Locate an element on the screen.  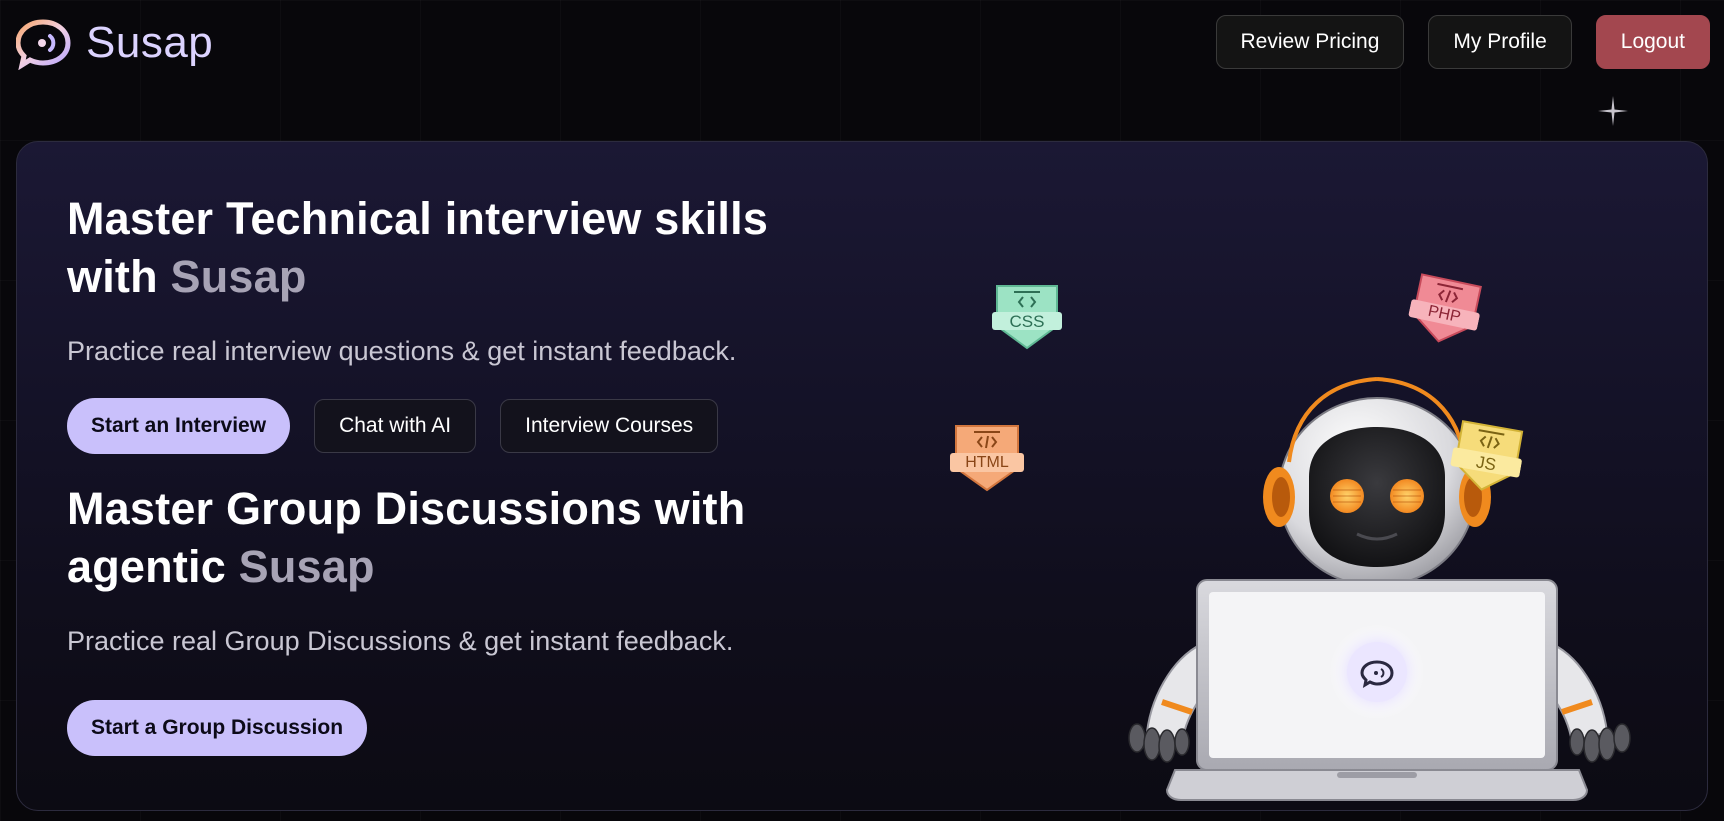
group-actions: Start a Group Discussion is located at coordinates (467, 728).